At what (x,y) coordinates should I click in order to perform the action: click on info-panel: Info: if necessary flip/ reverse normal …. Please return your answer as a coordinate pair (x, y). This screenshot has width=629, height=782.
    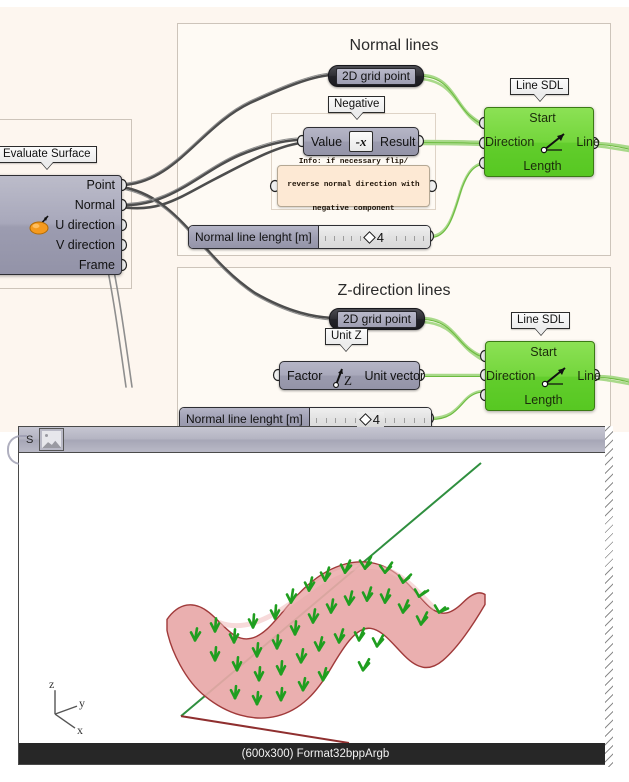
    Looking at the image, I should click on (353, 185).